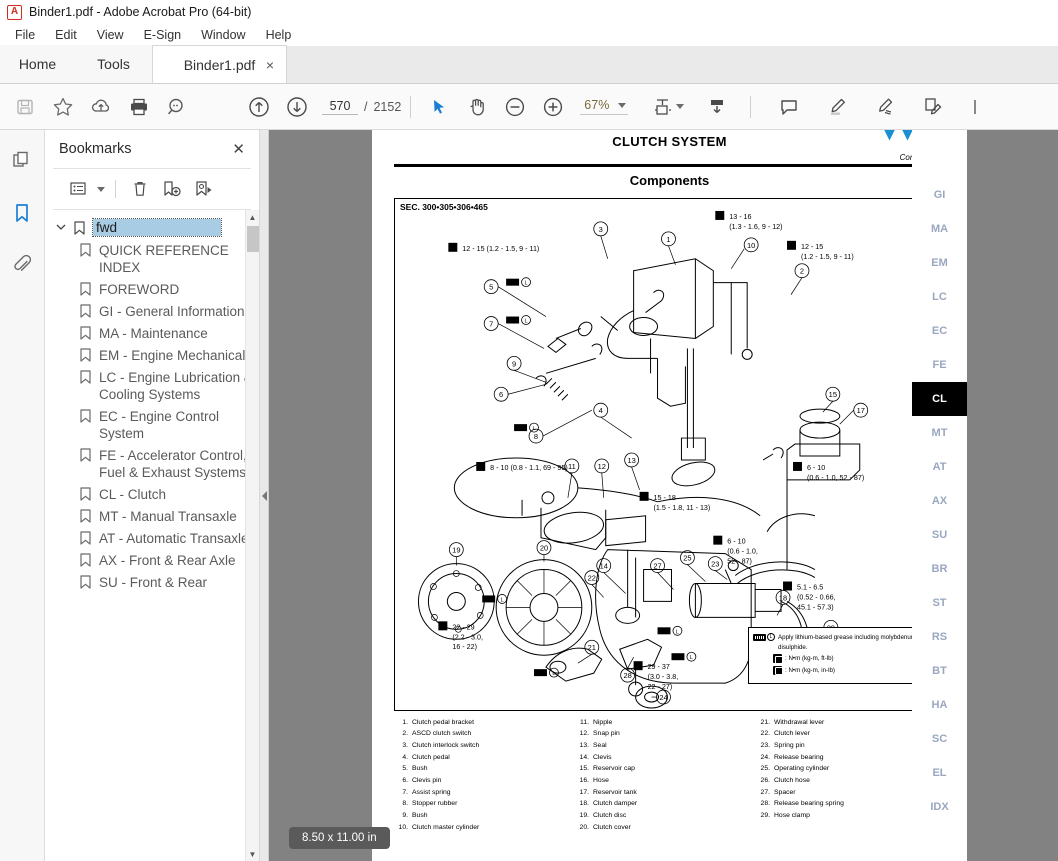  Describe the element at coordinates (37, 64) in the screenshot. I see `tab-home: Home` at that location.